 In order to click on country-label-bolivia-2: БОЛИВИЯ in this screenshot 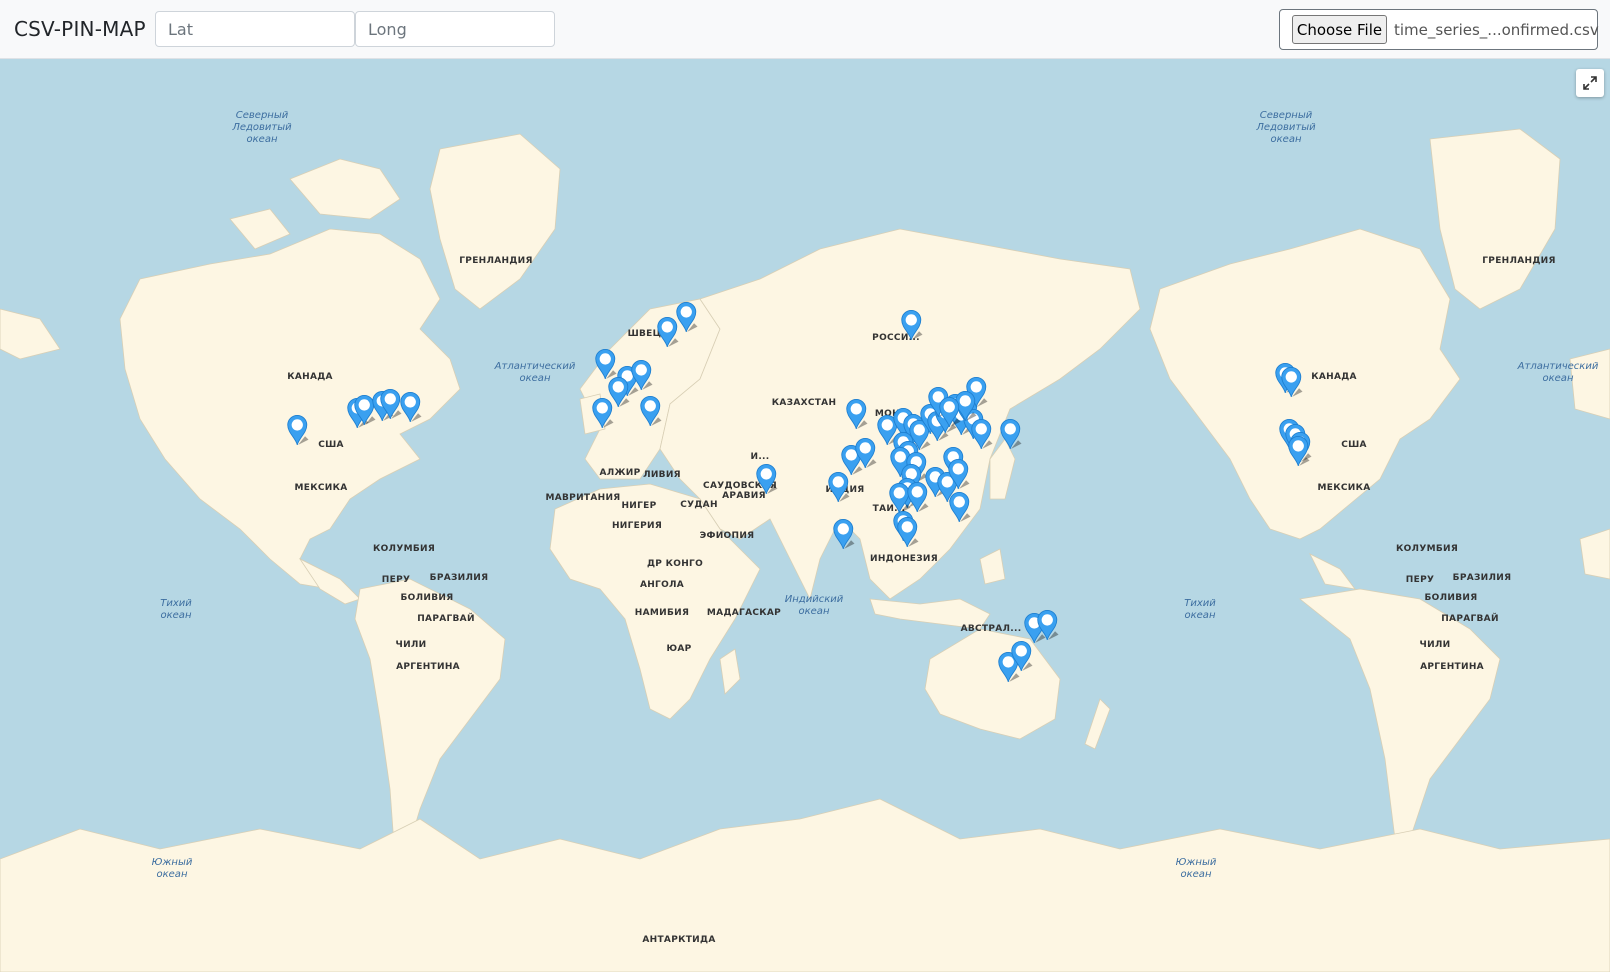, I will do `click(1451, 598)`.